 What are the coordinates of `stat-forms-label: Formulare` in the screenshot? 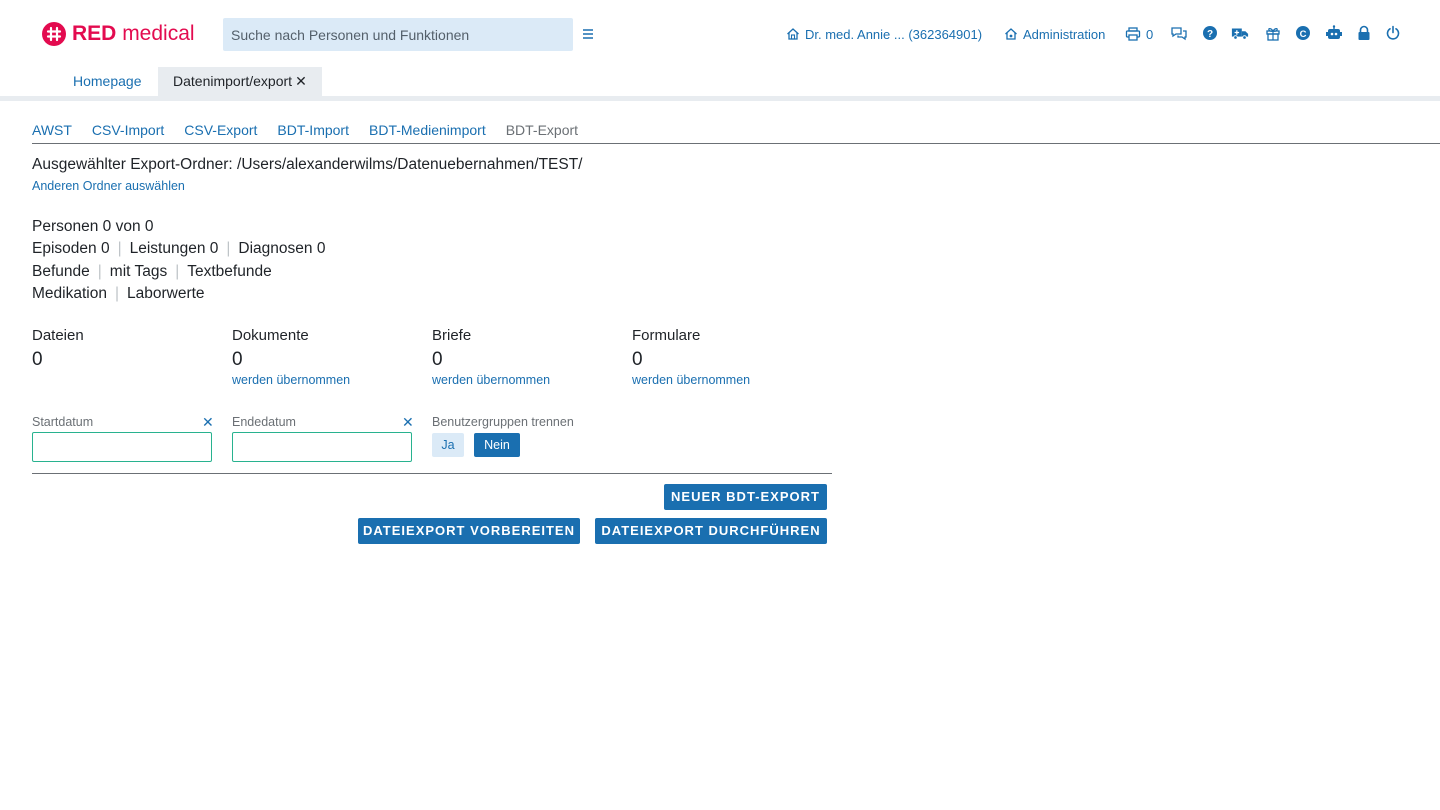 It's located at (666, 335).